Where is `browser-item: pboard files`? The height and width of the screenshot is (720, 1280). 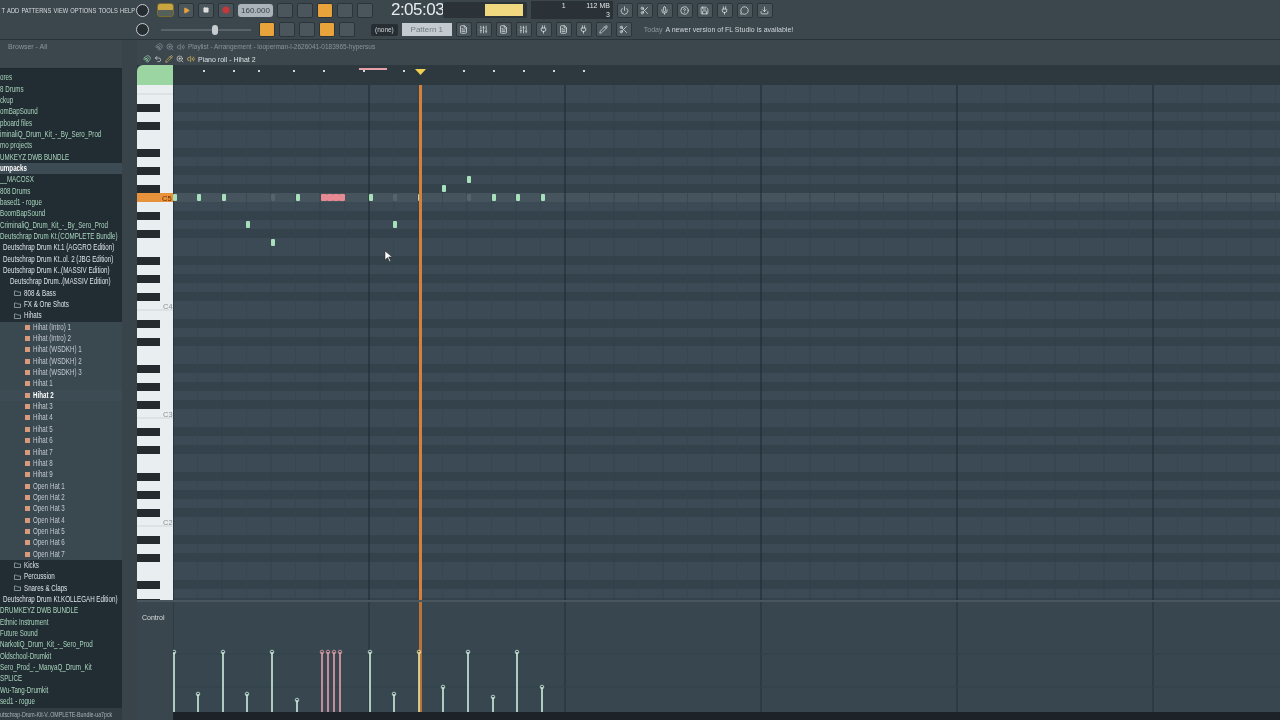 browser-item: pboard files is located at coordinates (61, 123).